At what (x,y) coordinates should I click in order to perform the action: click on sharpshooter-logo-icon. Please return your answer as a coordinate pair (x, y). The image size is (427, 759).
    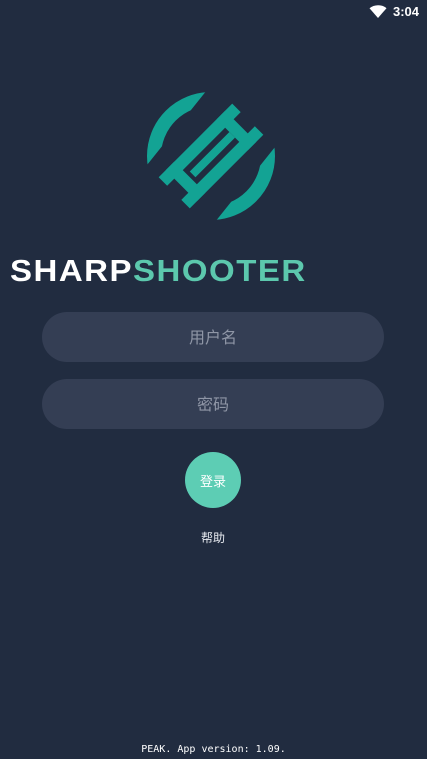
    Looking at the image, I should click on (211, 156).